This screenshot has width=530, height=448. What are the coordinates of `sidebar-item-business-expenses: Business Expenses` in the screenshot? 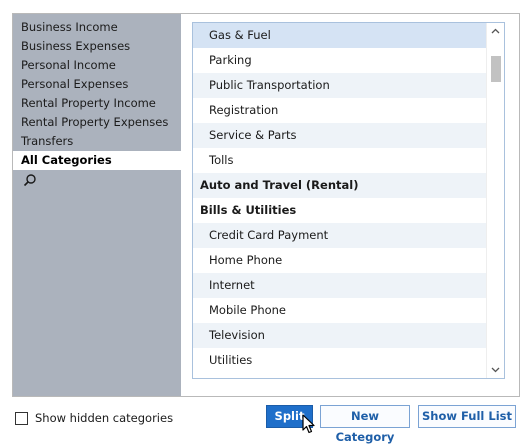 It's located at (97, 46).